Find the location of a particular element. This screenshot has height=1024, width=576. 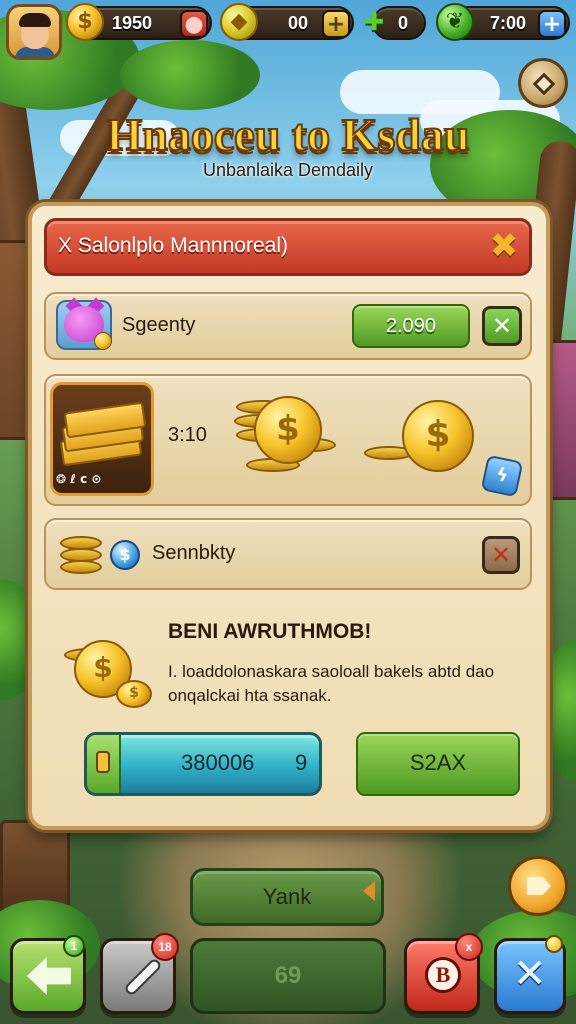

pack-badges: ❂ ℓ c ⊙ is located at coordinates (79, 479).